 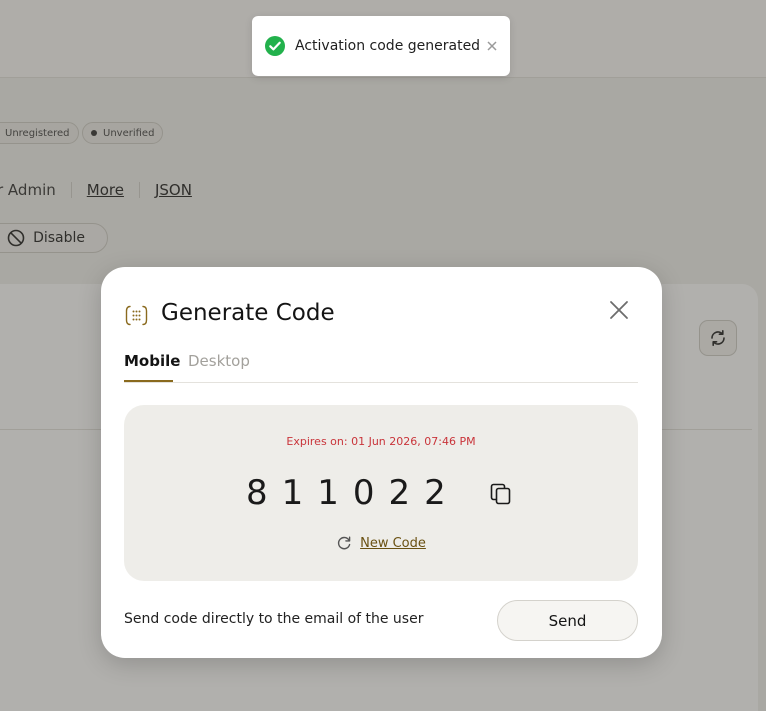 I want to click on toast-message: Activation code generated, so click(x=388, y=46).